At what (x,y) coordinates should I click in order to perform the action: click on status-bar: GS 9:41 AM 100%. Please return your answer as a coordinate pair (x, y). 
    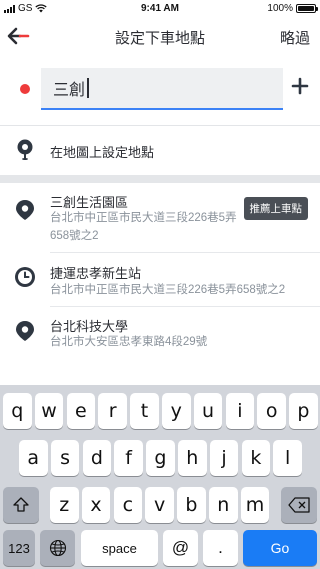
    Looking at the image, I should click on (160, 9).